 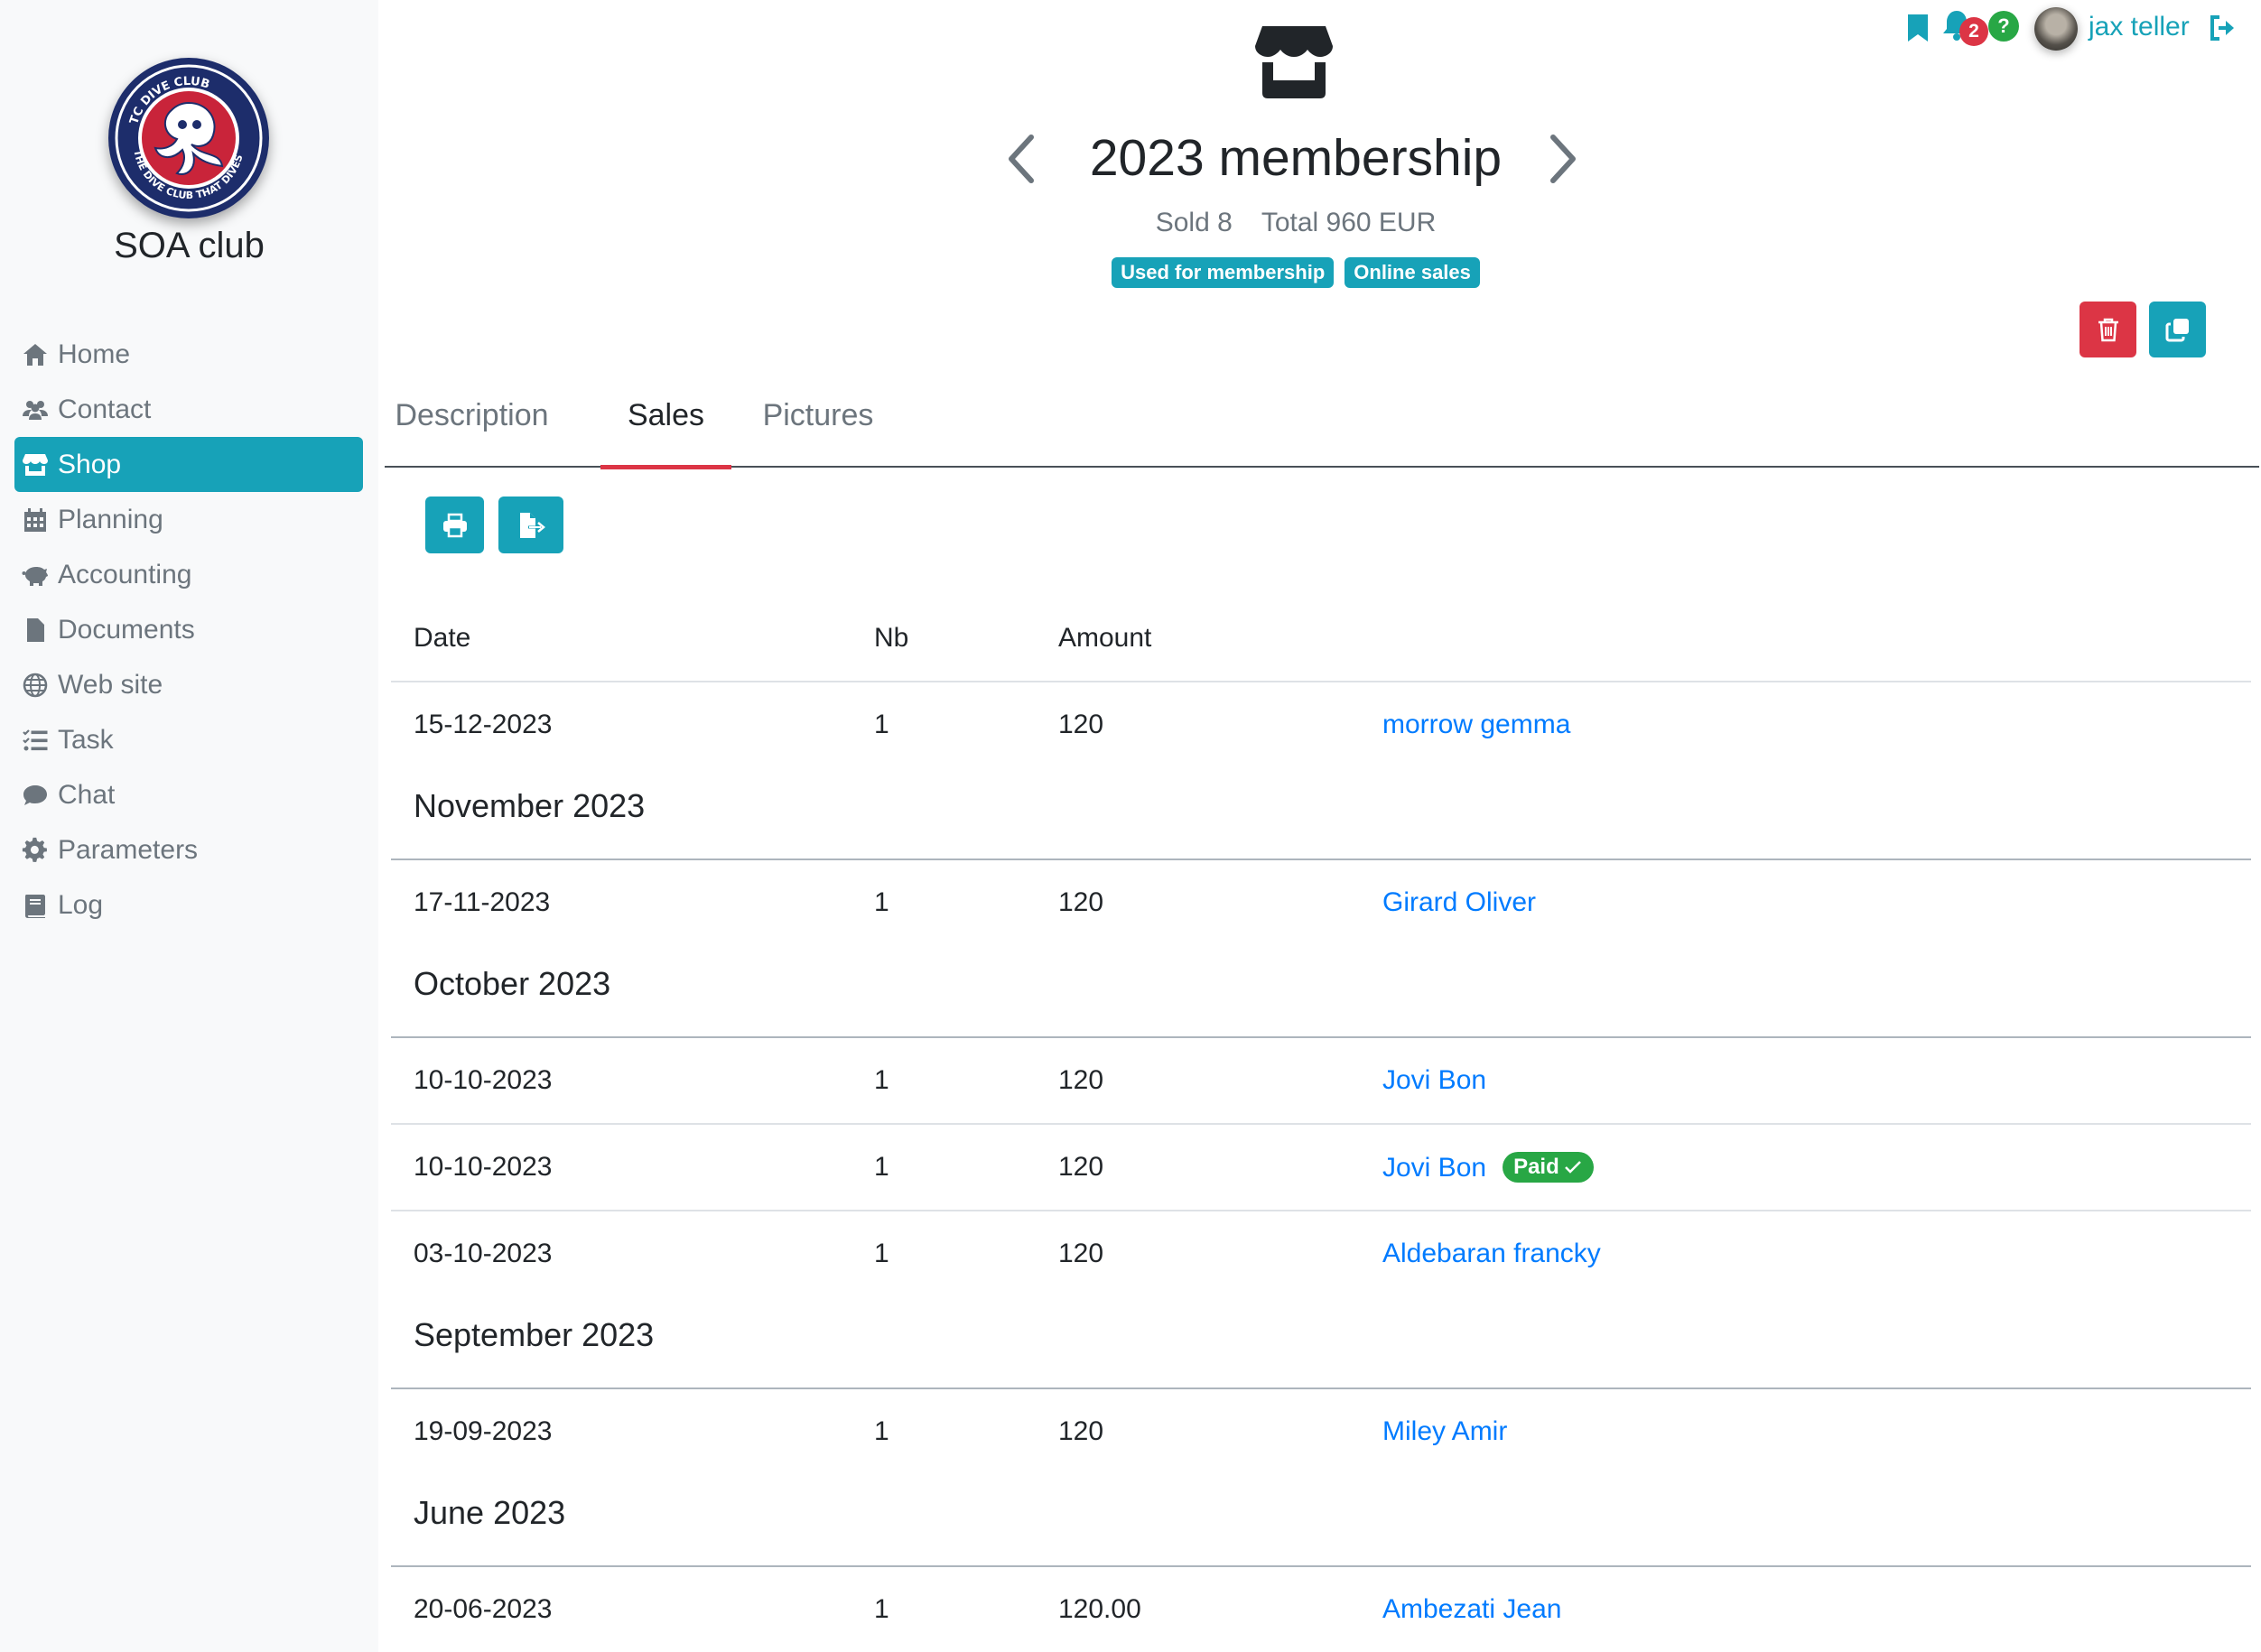 I want to click on duplicate-button, so click(x=2177, y=329).